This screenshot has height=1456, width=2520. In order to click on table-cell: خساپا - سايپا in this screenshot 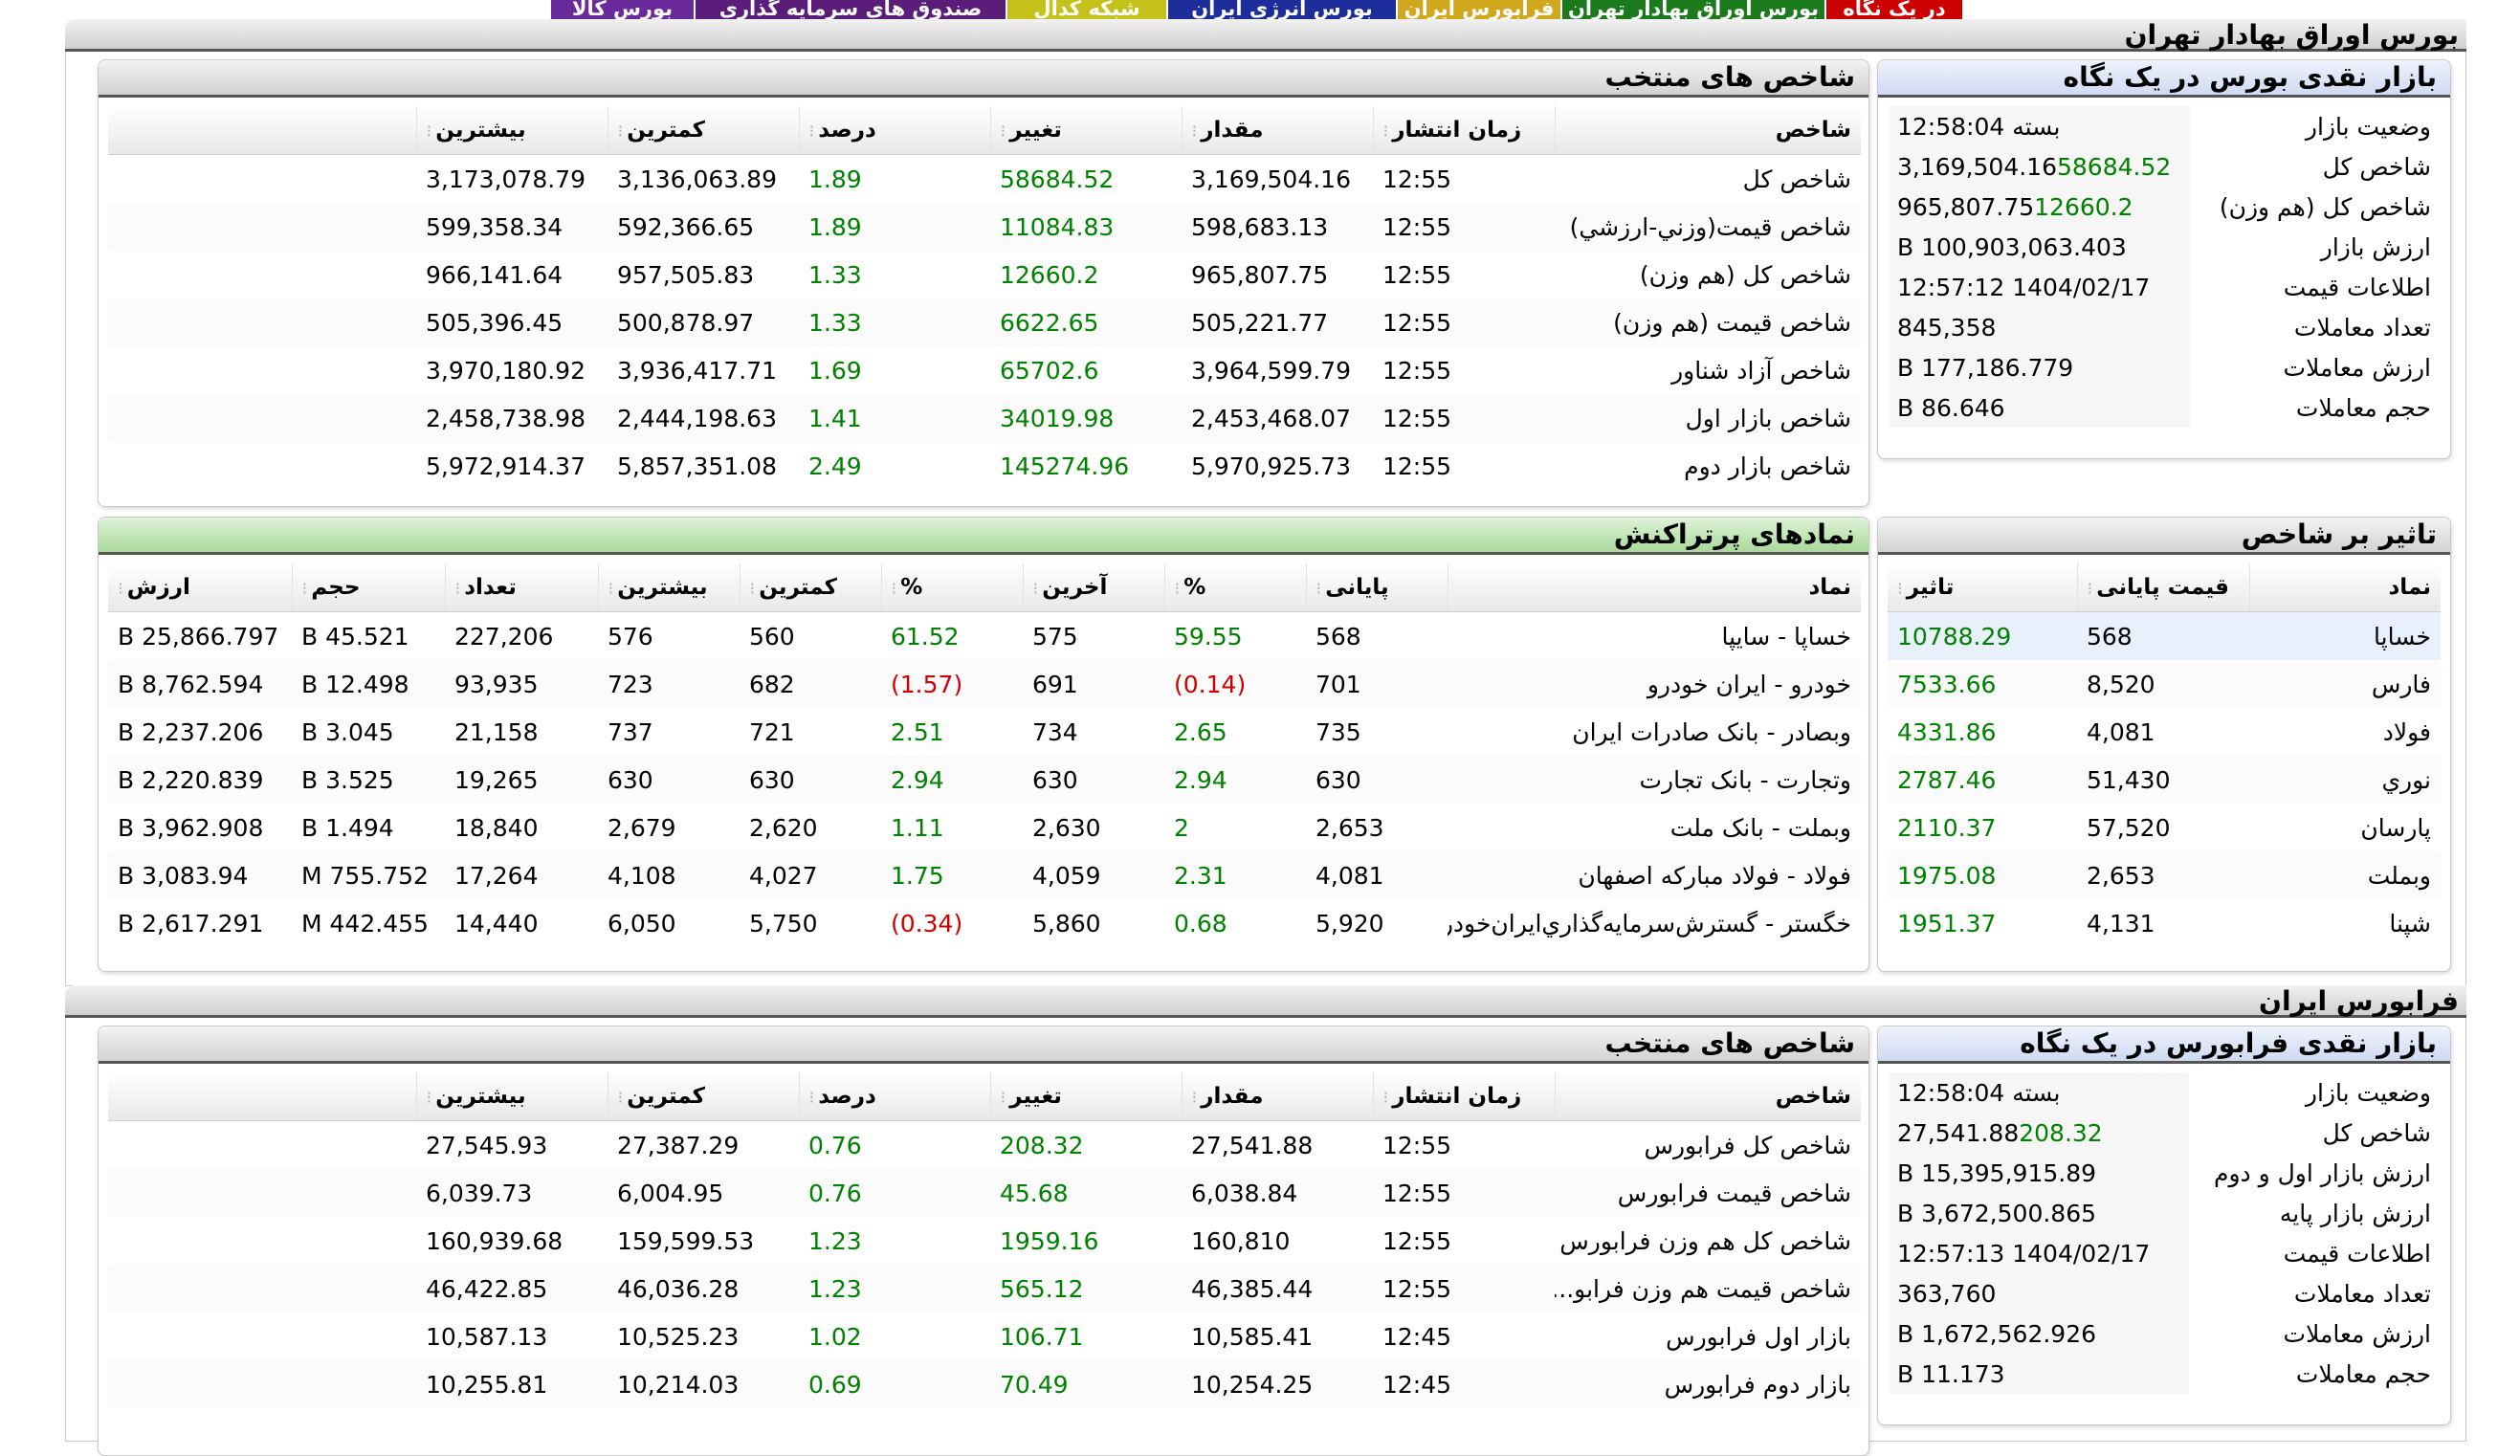, I will do `click(1655, 636)`.